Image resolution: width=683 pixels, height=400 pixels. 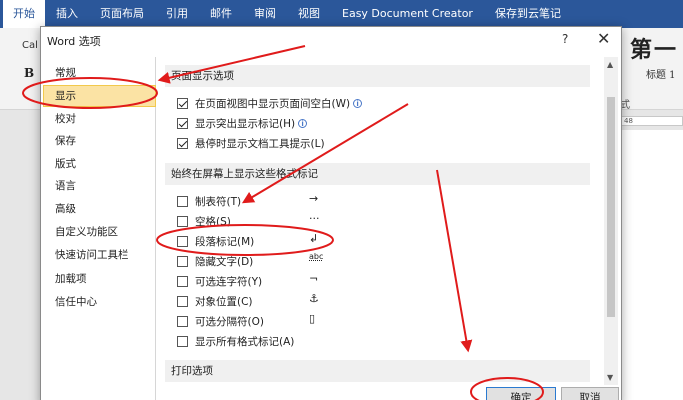 I want to click on nav-item-add-ins: 加载项, so click(x=71, y=279).